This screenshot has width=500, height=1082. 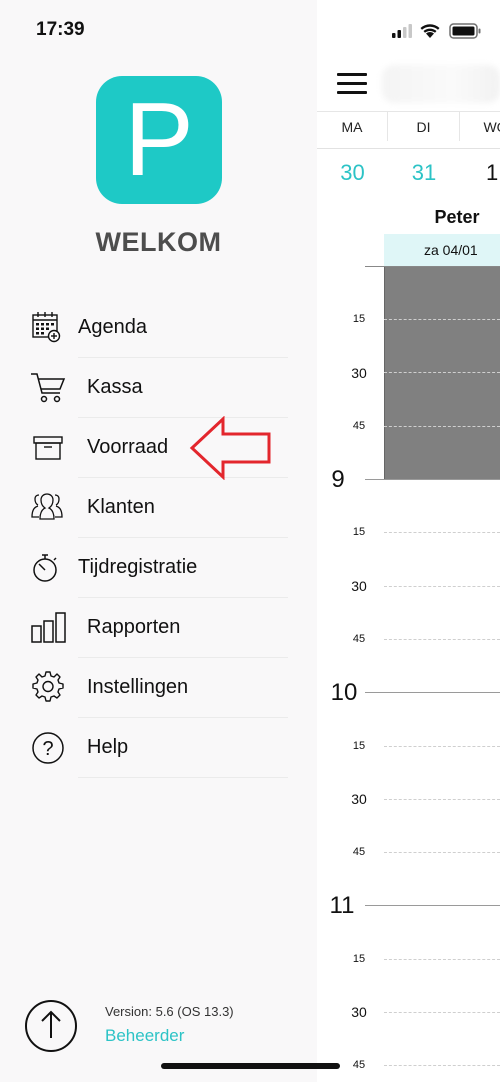 I want to click on hamburger-menu-icon, so click(x=353, y=83).